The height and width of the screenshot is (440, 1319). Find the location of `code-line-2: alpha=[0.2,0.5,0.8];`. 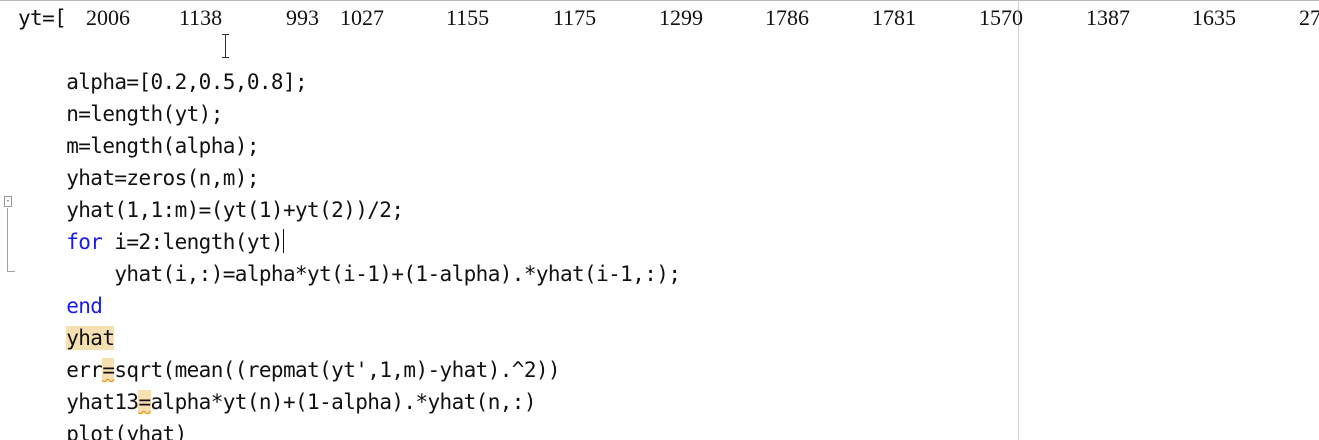

code-line-2: alpha=[0.2,0.5,0.8]; is located at coordinates (162, 64).